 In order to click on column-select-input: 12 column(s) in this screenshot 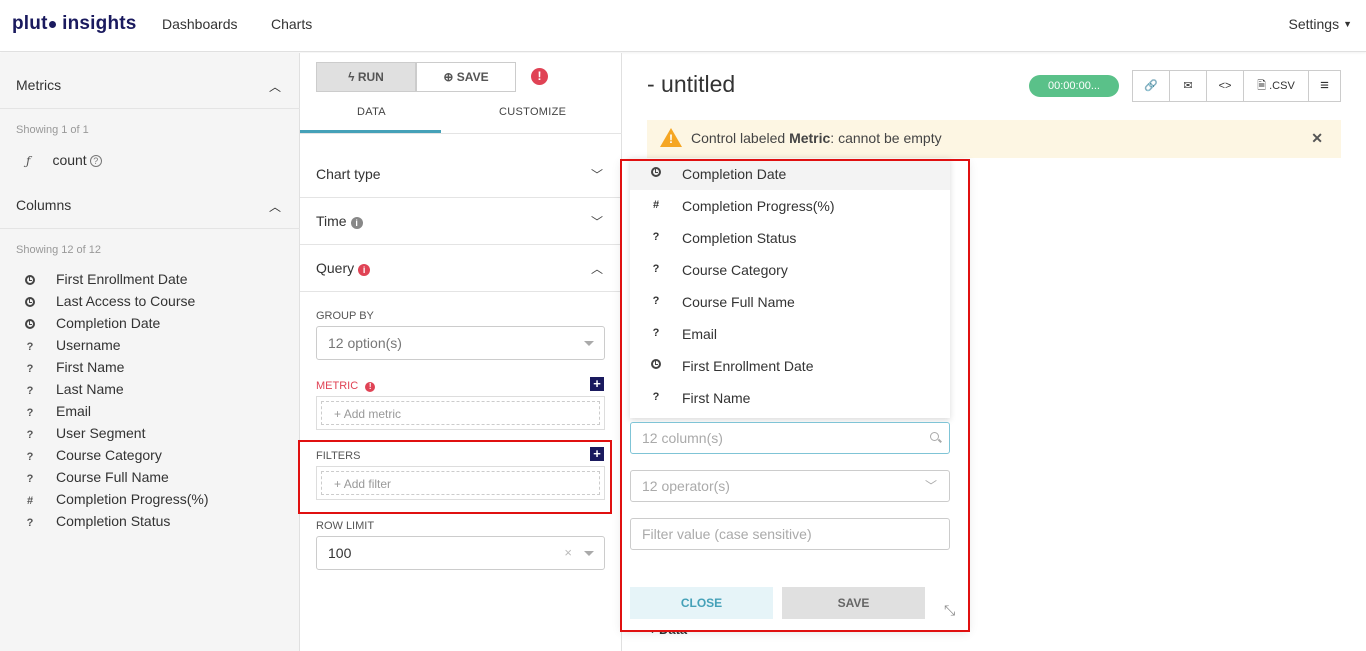, I will do `click(790, 438)`.